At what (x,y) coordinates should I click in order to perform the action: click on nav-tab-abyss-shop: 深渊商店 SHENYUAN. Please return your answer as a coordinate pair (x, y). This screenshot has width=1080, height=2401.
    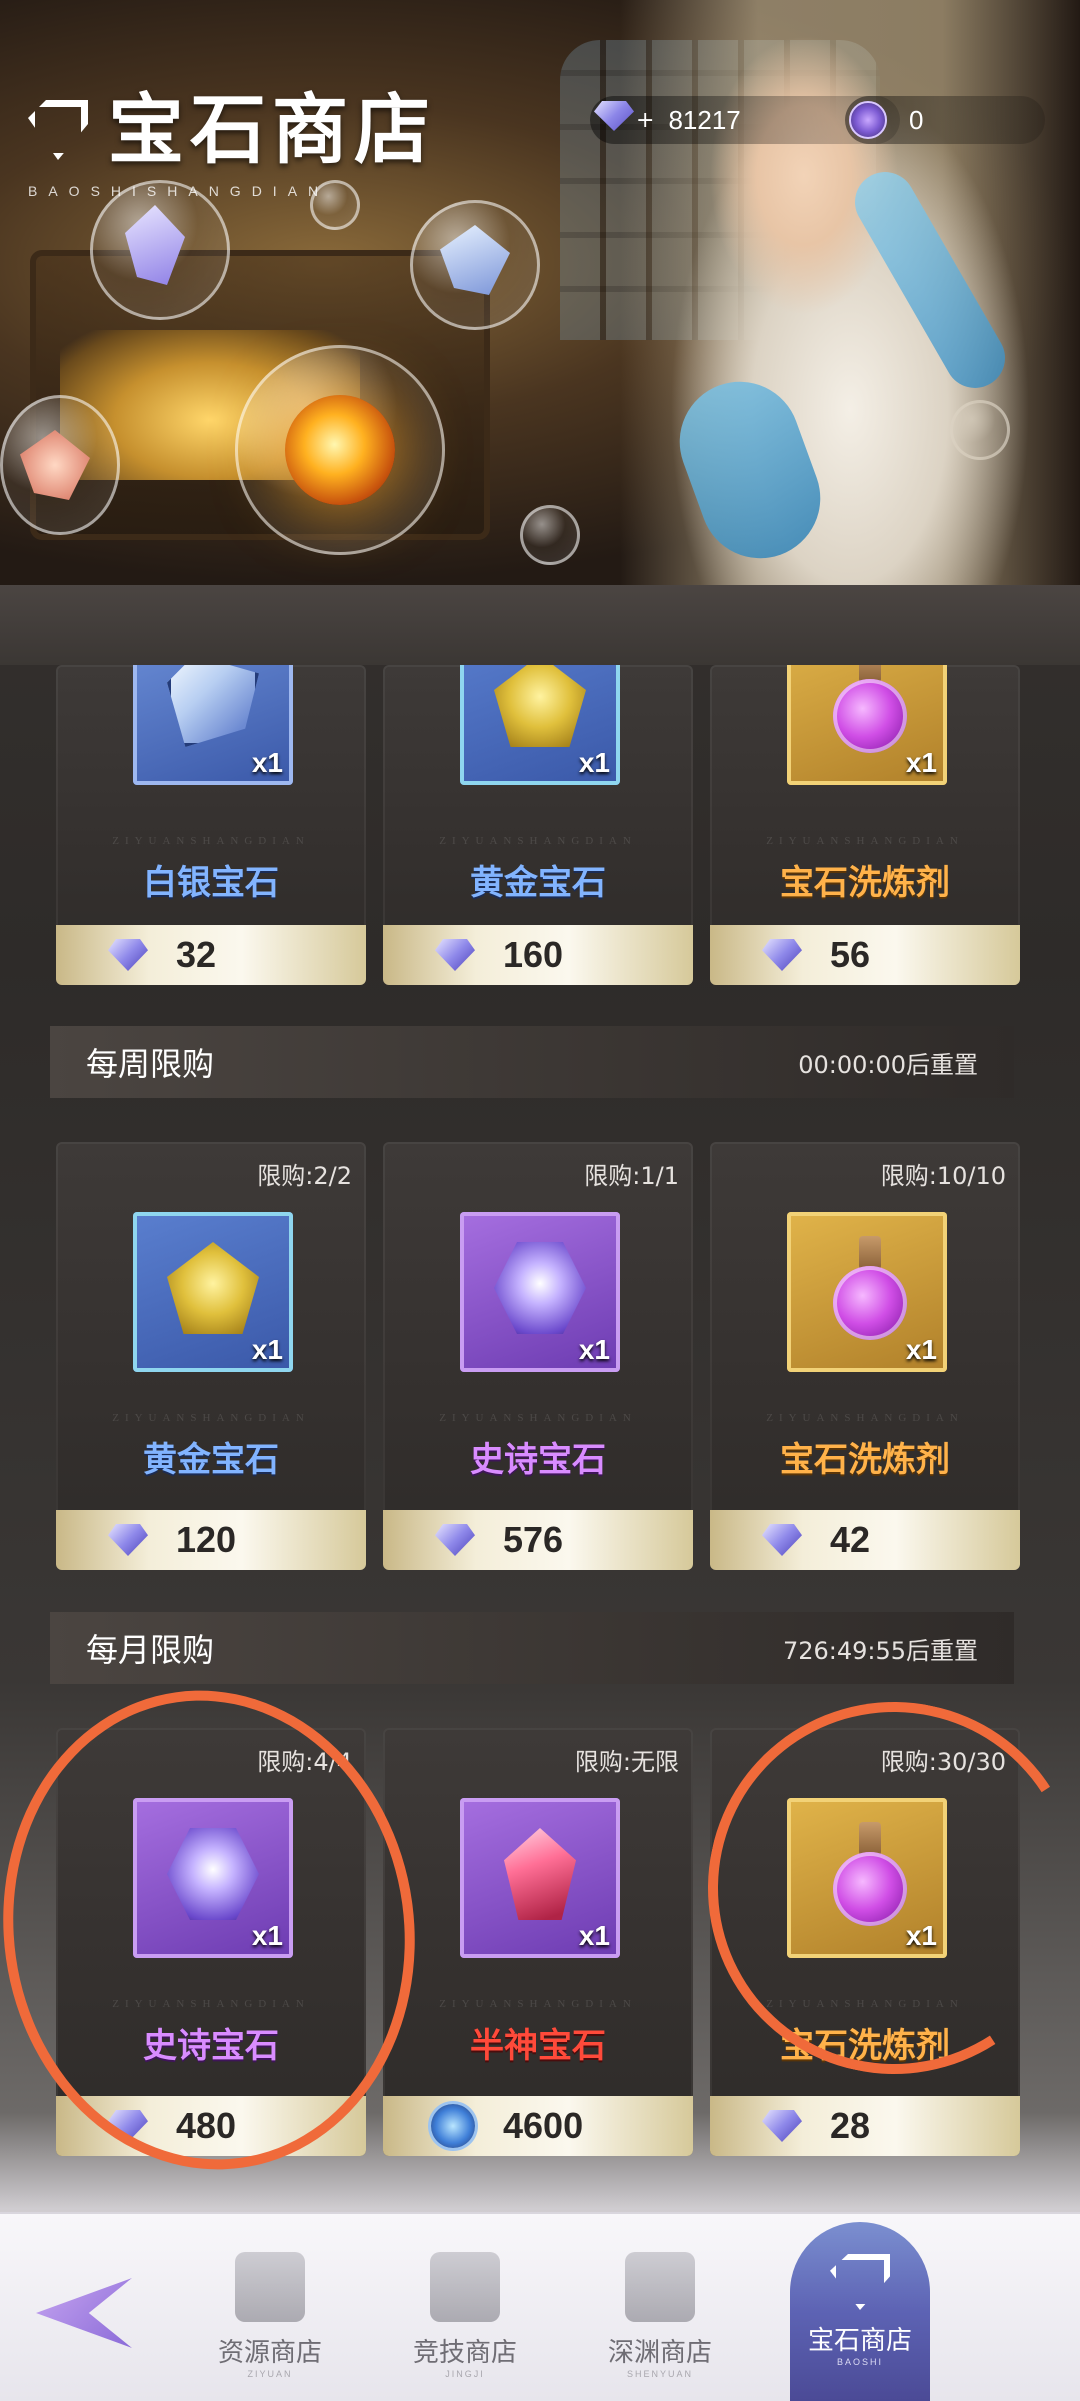
    Looking at the image, I should click on (660, 2317).